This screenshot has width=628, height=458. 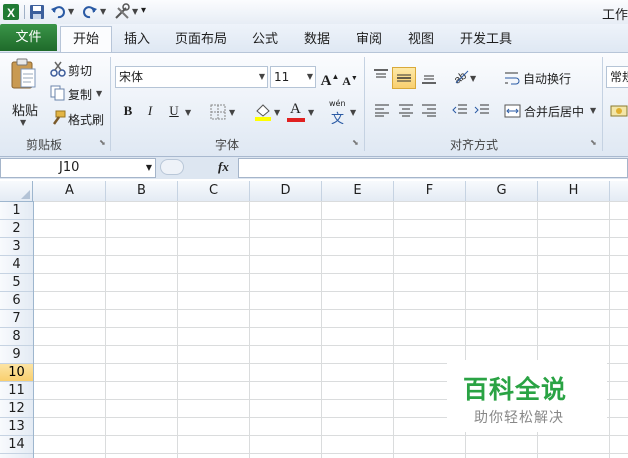 I want to click on undo-dropdown-icon: ▼, so click(x=71, y=16).